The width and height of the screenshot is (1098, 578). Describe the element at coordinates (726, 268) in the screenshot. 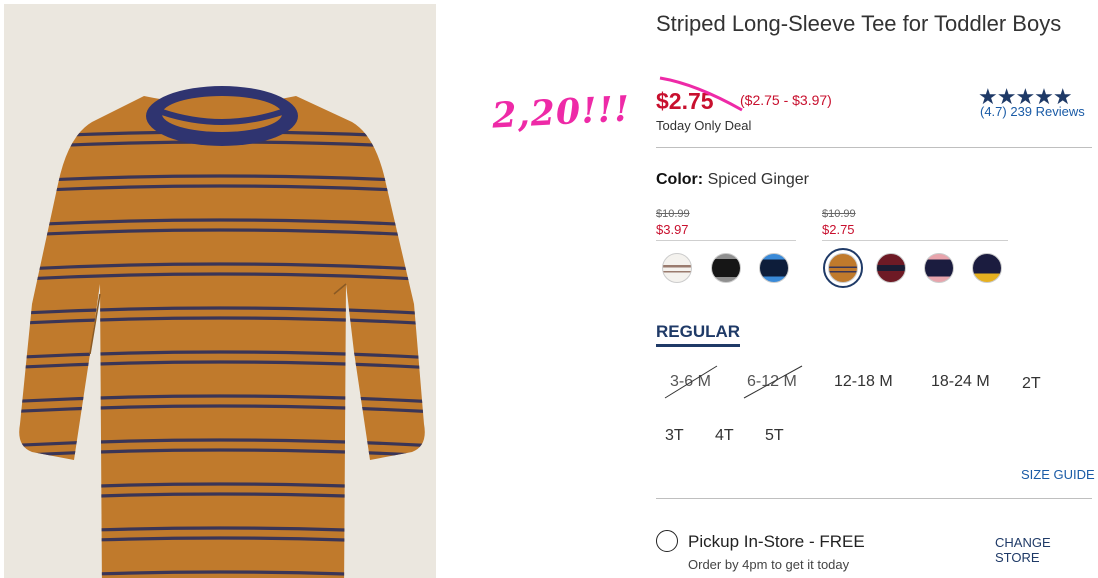

I see `swatch-black-stripe` at that location.